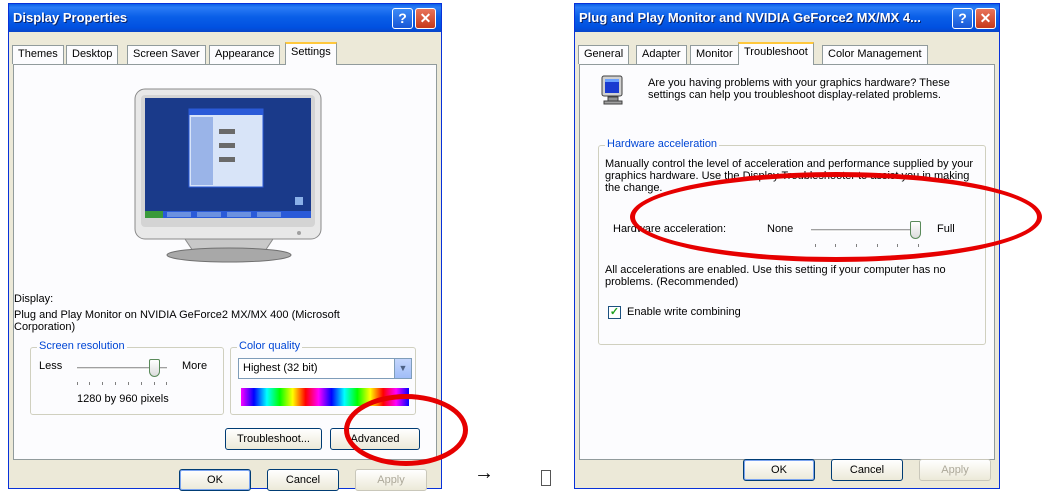  Describe the element at coordinates (546, 478) in the screenshot. I see `placeholder-box` at that location.